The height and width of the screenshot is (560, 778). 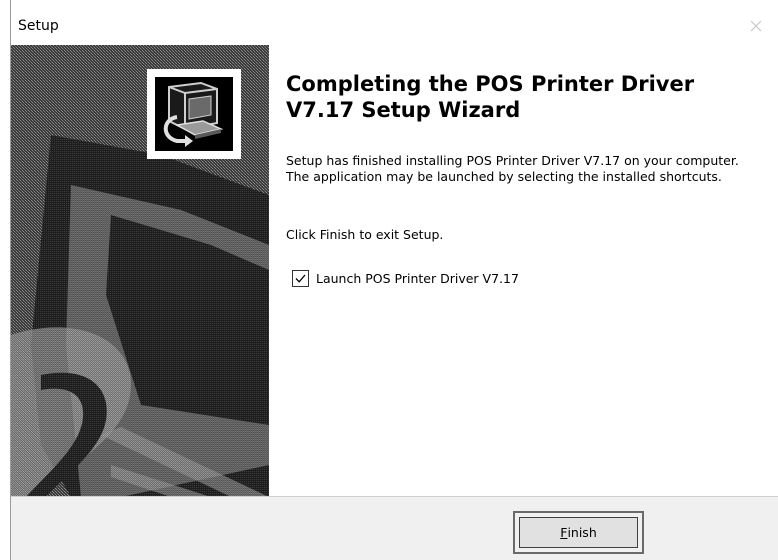 I want to click on finish-button: Finish, so click(x=578, y=532).